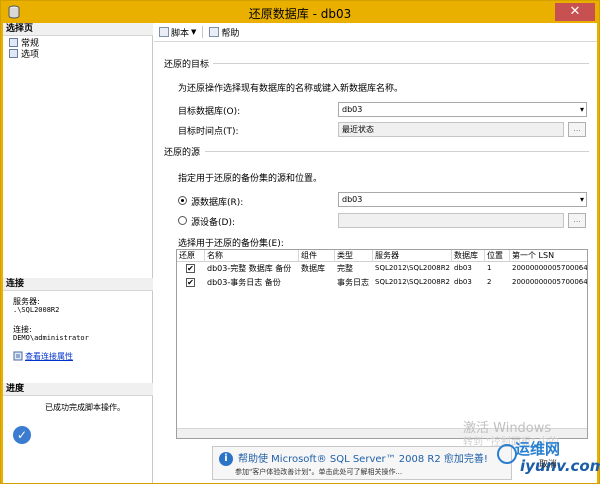 This screenshot has height=484, width=600. I want to click on page-item-options: 选项, so click(24, 54).